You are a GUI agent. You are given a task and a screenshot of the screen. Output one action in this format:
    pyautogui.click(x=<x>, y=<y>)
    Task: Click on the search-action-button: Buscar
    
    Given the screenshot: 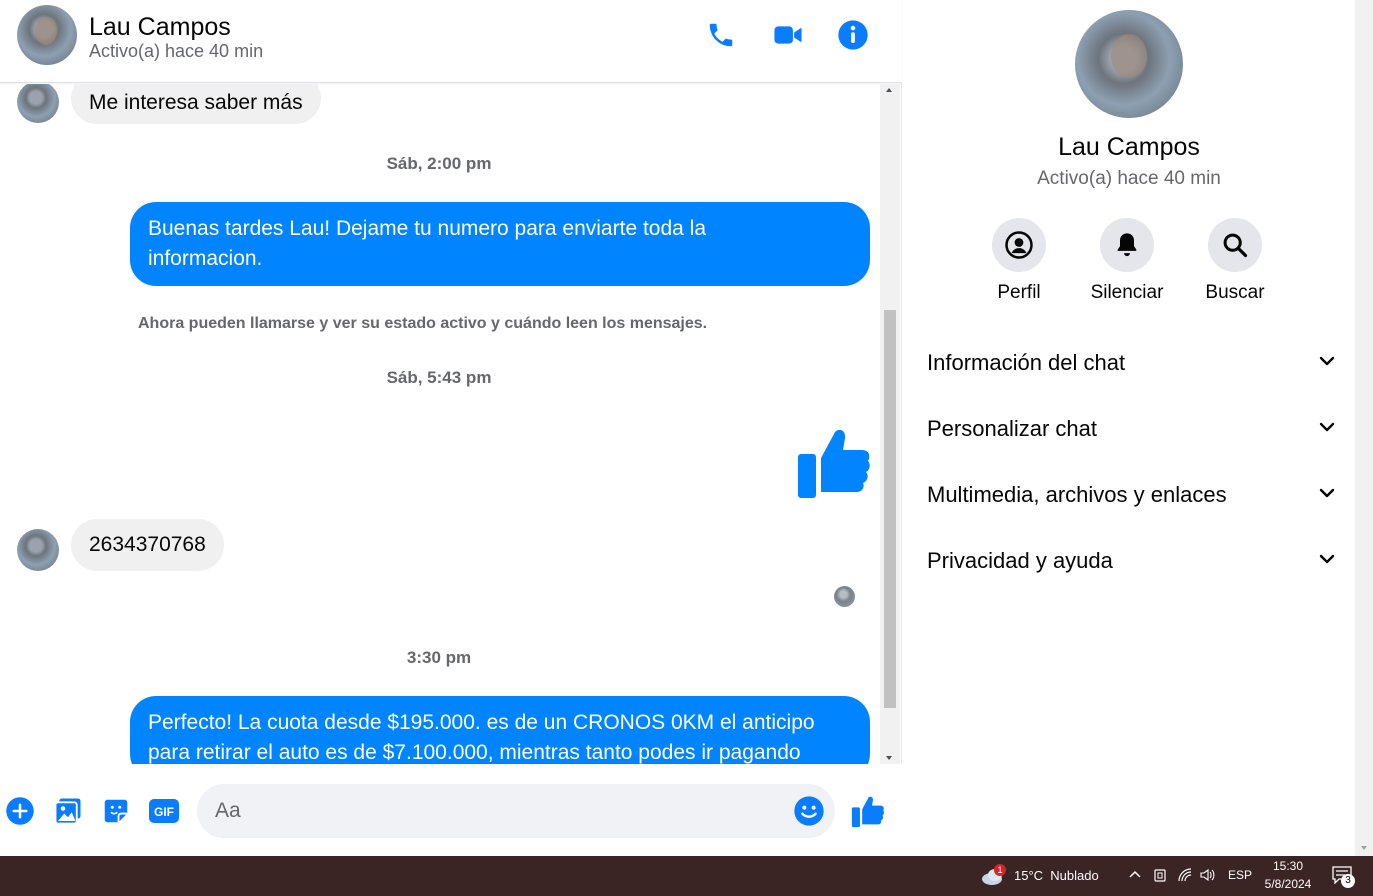 What is the action you would take?
    pyautogui.click(x=1235, y=261)
    